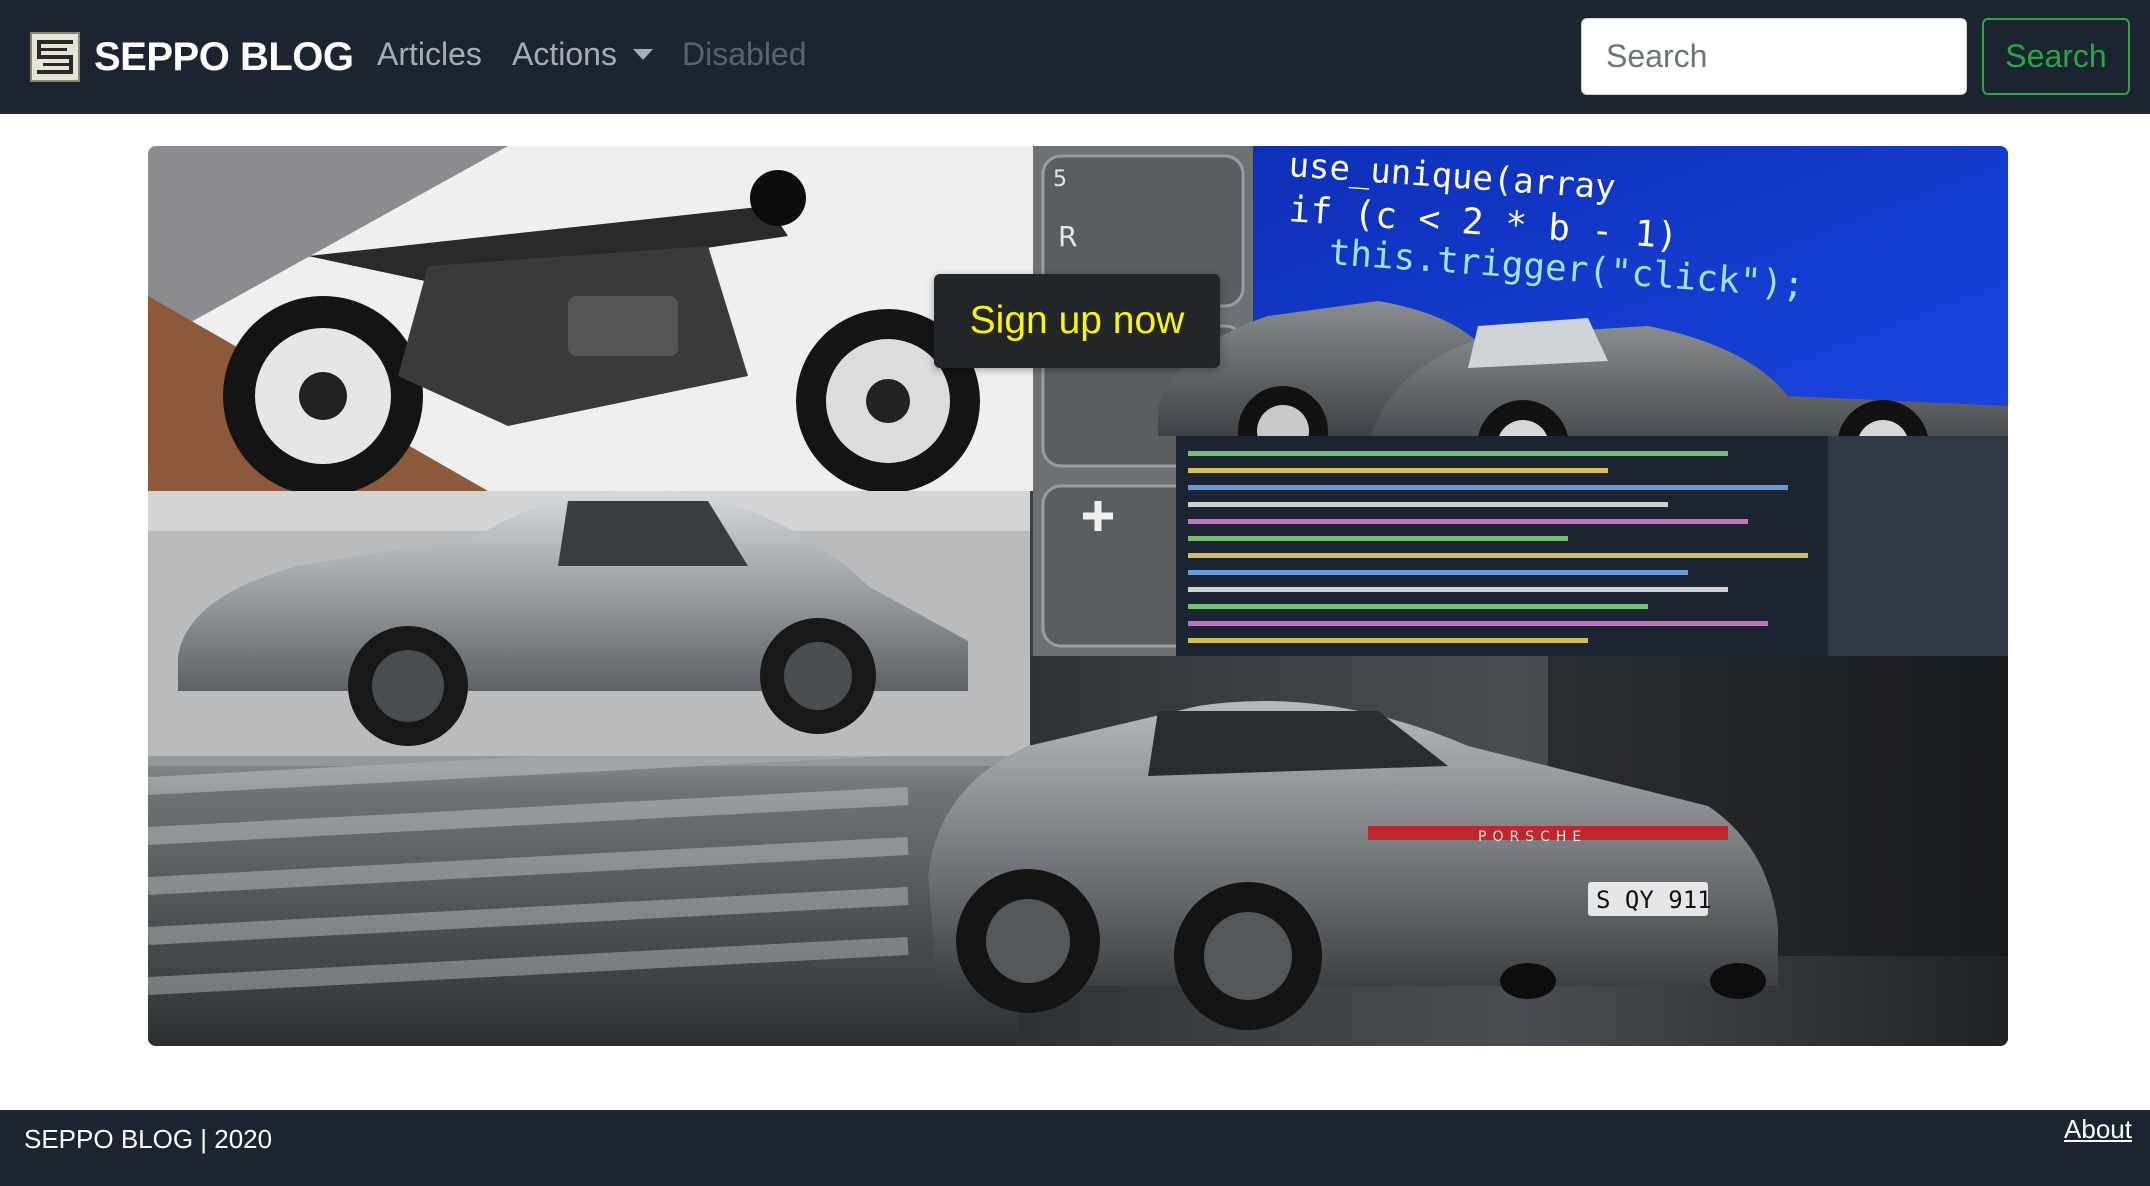  What do you see at coordinates (1654, 900) in the screenshot?
I see `license-plate: S QY 911` at bounding box center [1654, 900].